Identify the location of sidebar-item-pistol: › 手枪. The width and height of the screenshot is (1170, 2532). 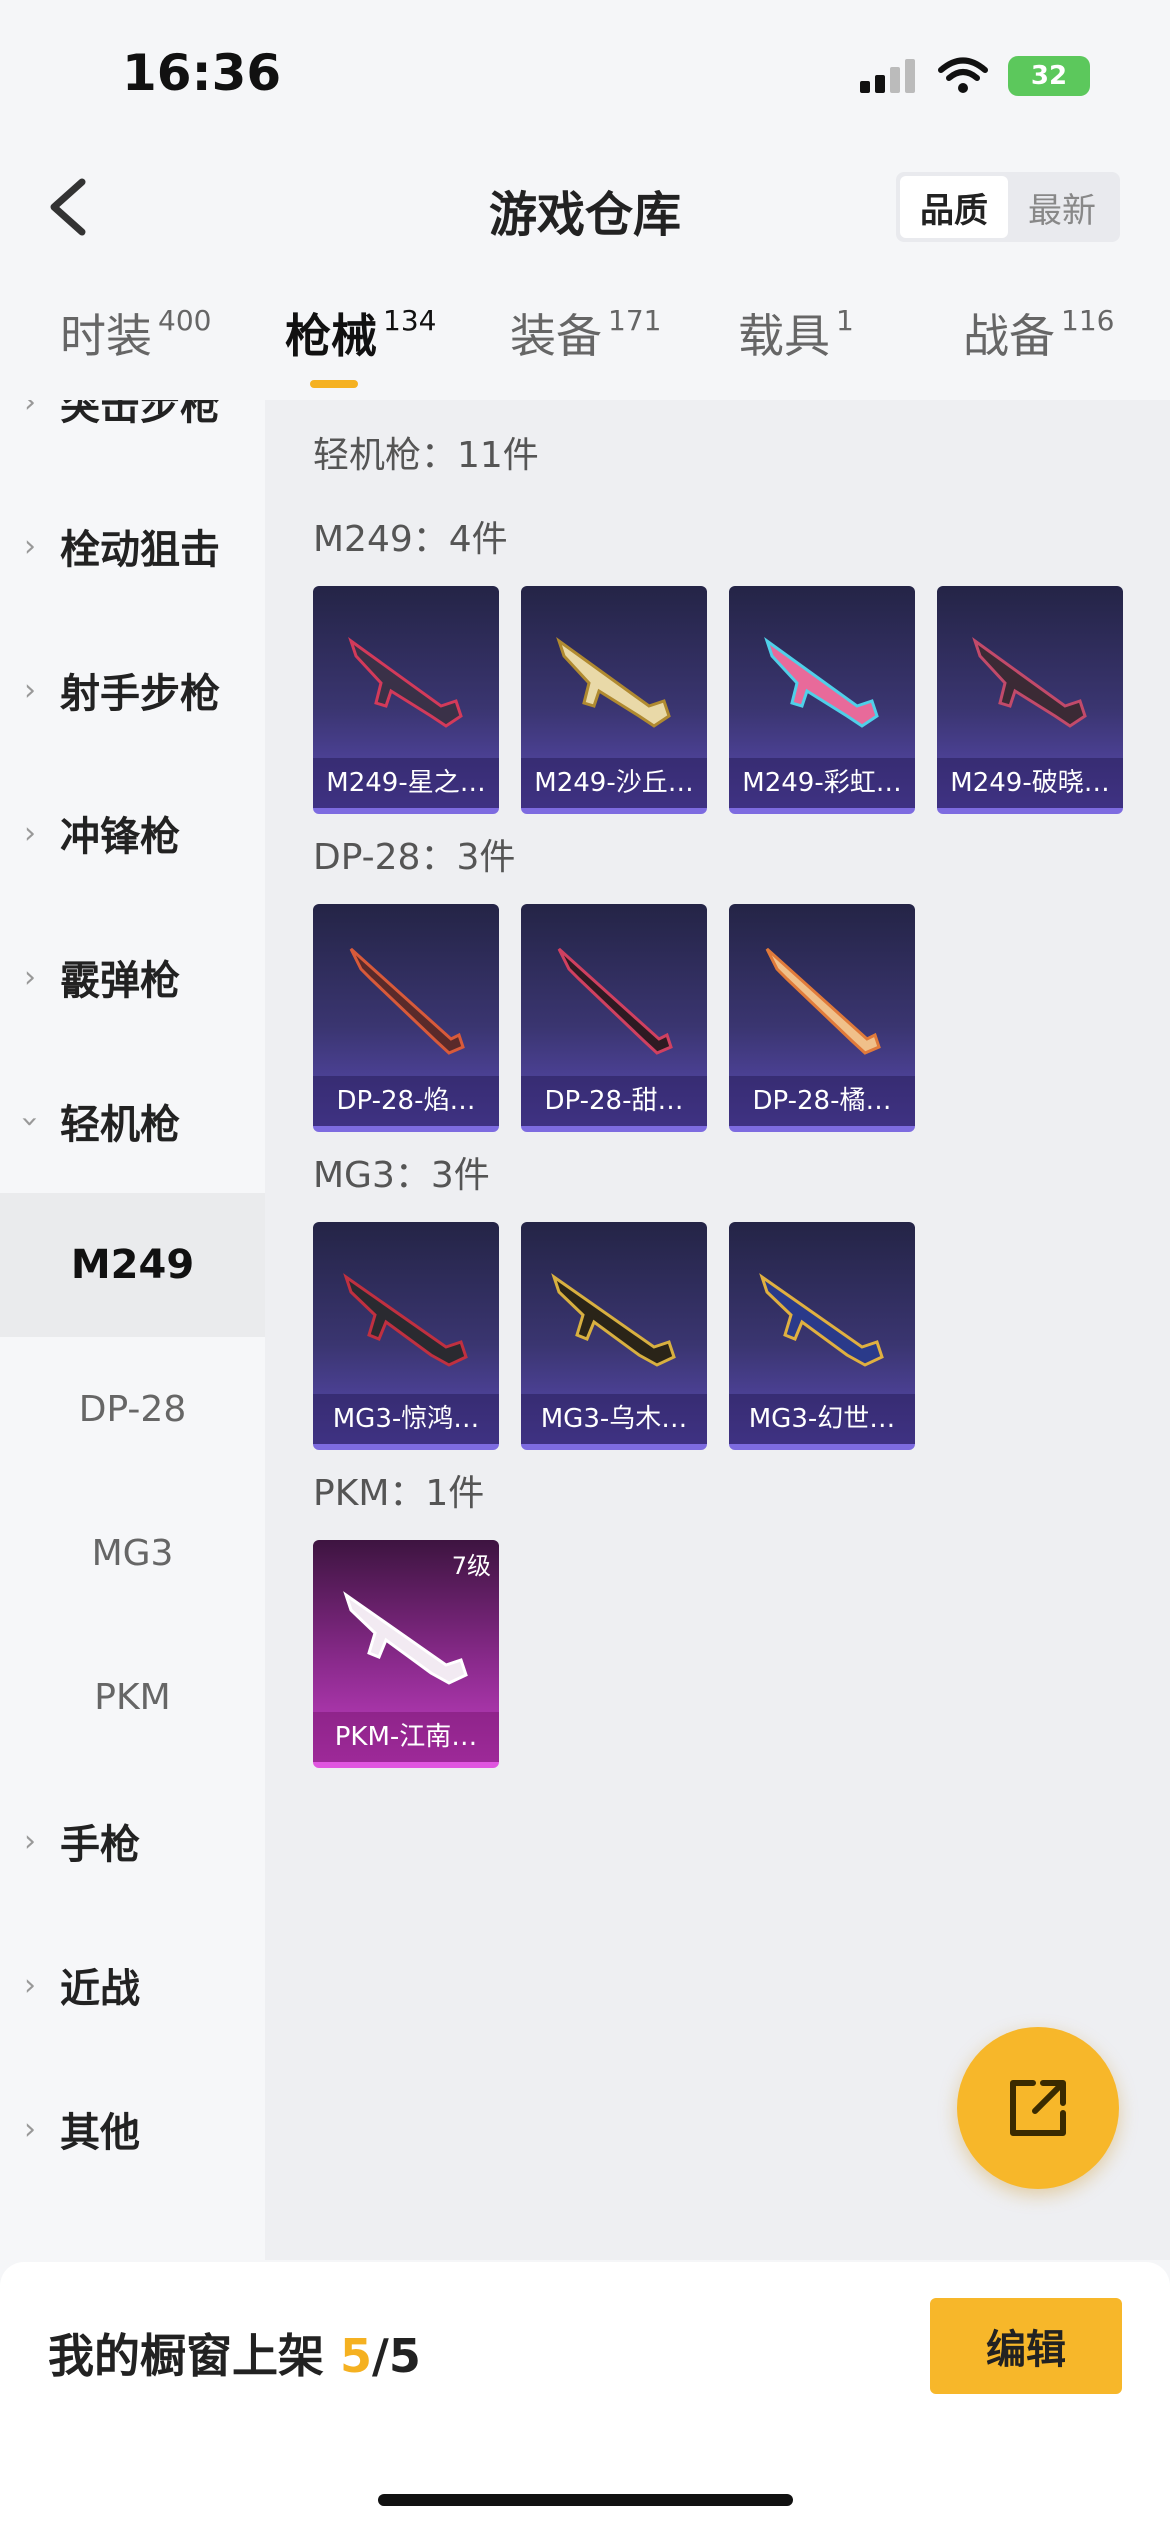
(132, 1841).